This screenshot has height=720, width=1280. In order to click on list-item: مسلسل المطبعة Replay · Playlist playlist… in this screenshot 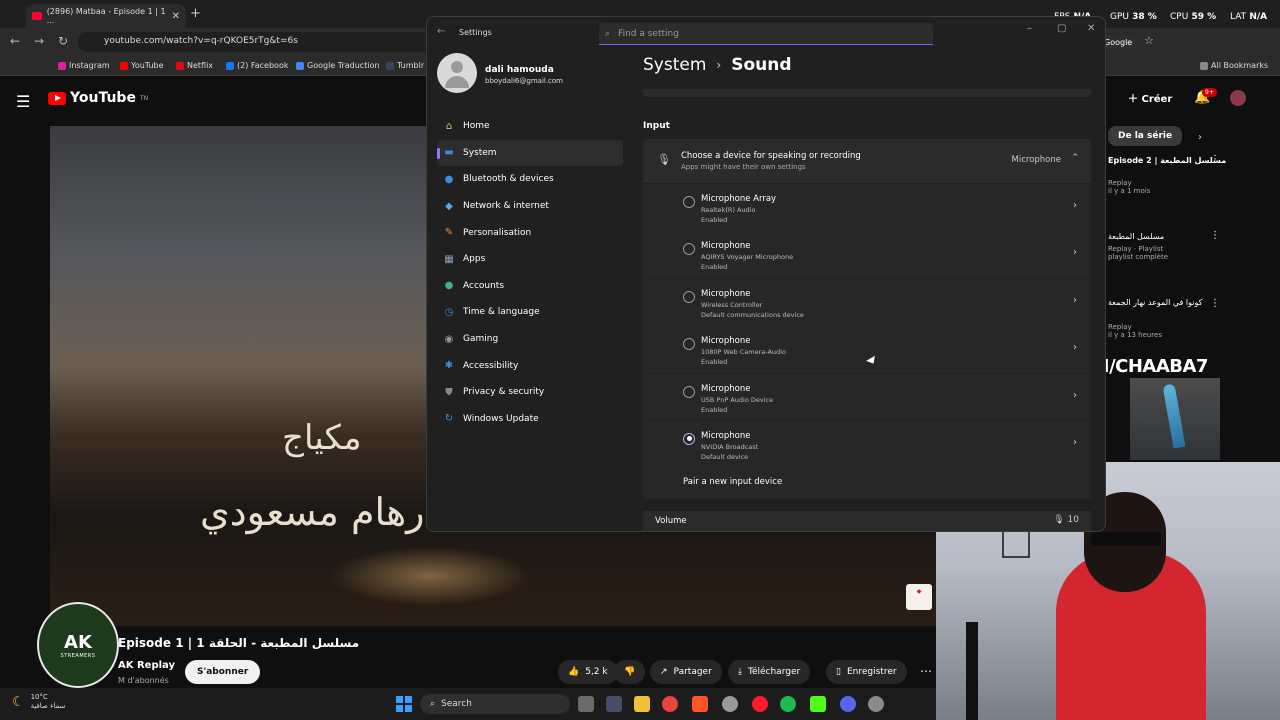, I will do `click(1138, 246)`.